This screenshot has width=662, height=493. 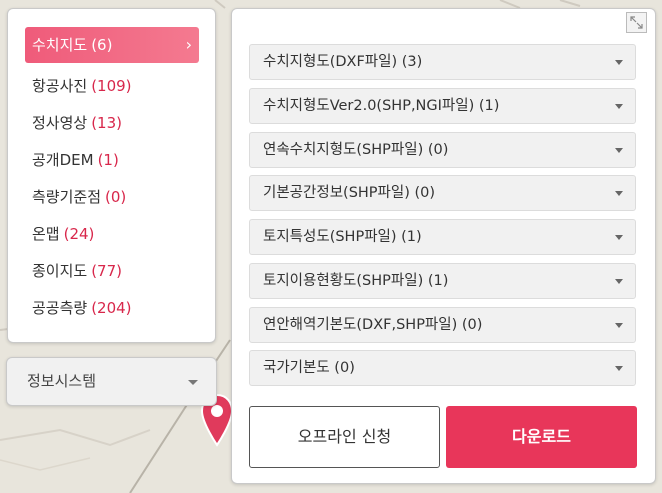 I want to click on category-label: 공개DEM, so click(x=63, y=160).